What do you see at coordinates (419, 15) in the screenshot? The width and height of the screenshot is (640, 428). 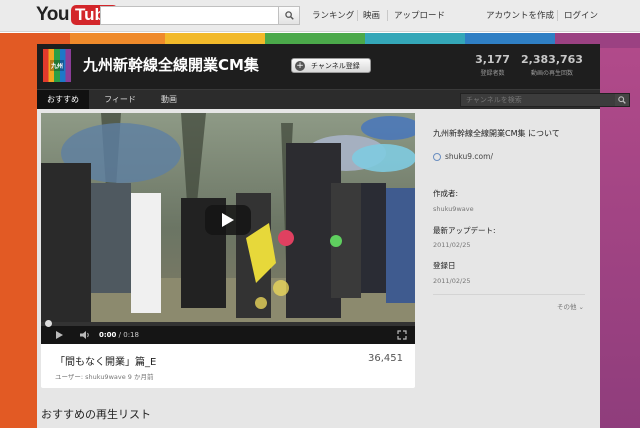 I see `nav-upload: アップロード` at bounding box center [419, 15].